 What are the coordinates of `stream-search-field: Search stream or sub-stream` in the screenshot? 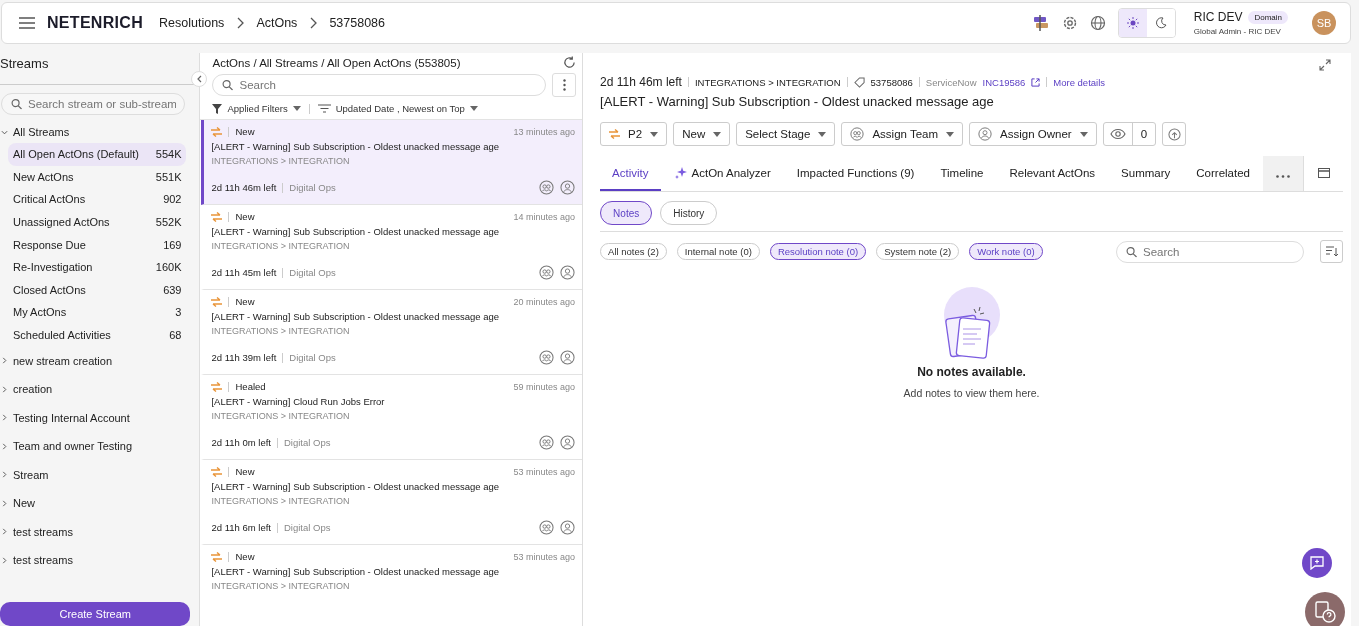 It's located at (93, 104).